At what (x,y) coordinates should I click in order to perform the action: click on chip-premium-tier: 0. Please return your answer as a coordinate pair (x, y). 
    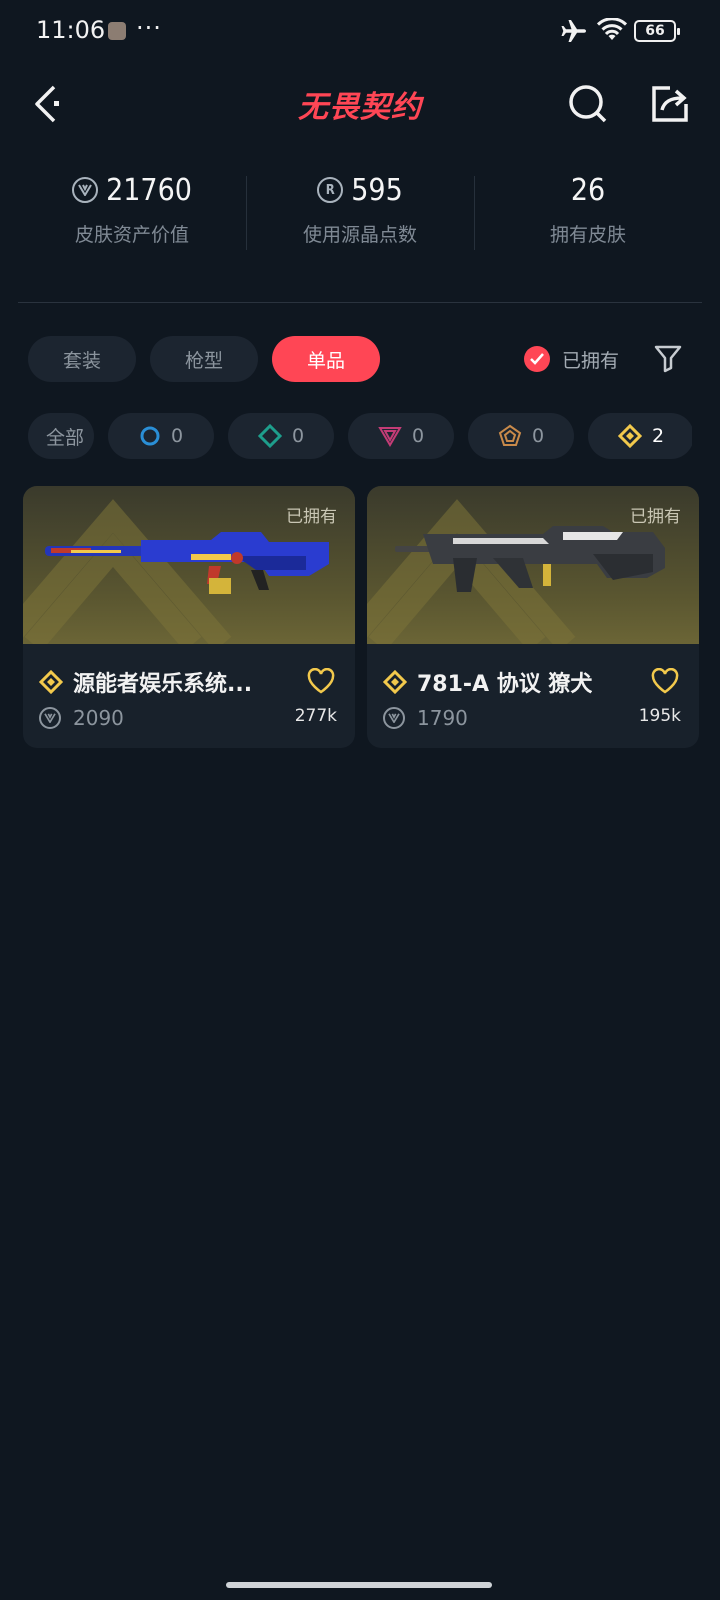
    Looking at the image, I should click on (401, 436).